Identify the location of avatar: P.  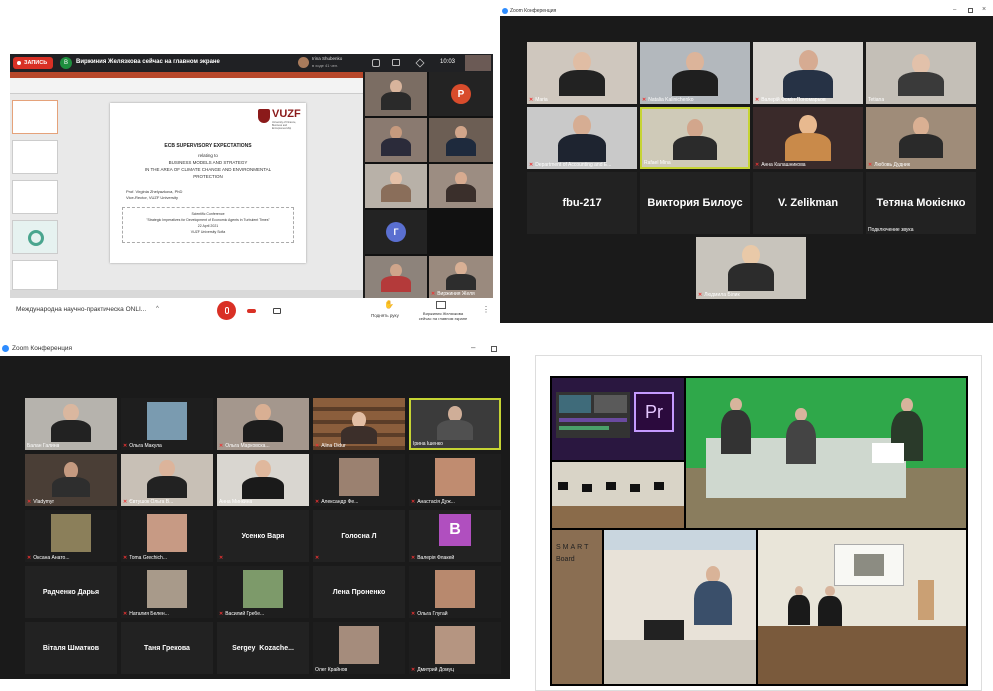
(461, 94).